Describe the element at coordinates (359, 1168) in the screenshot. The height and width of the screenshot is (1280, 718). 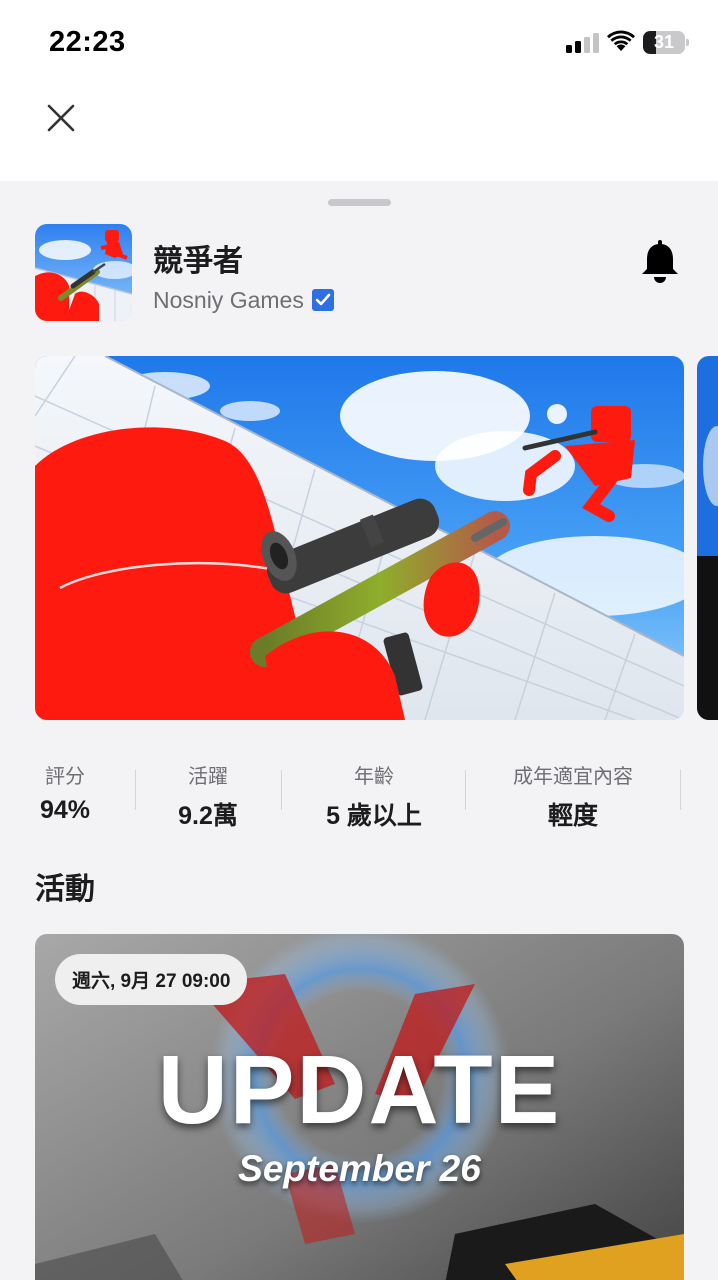
I see `event-subtitle: September 26` at that location.